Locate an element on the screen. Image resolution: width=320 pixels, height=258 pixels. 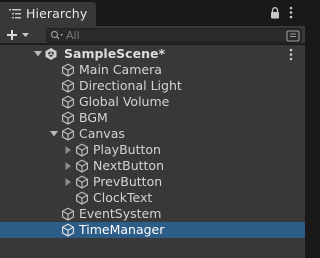
kebab-menu-icon is located at coordinates (291, 12).